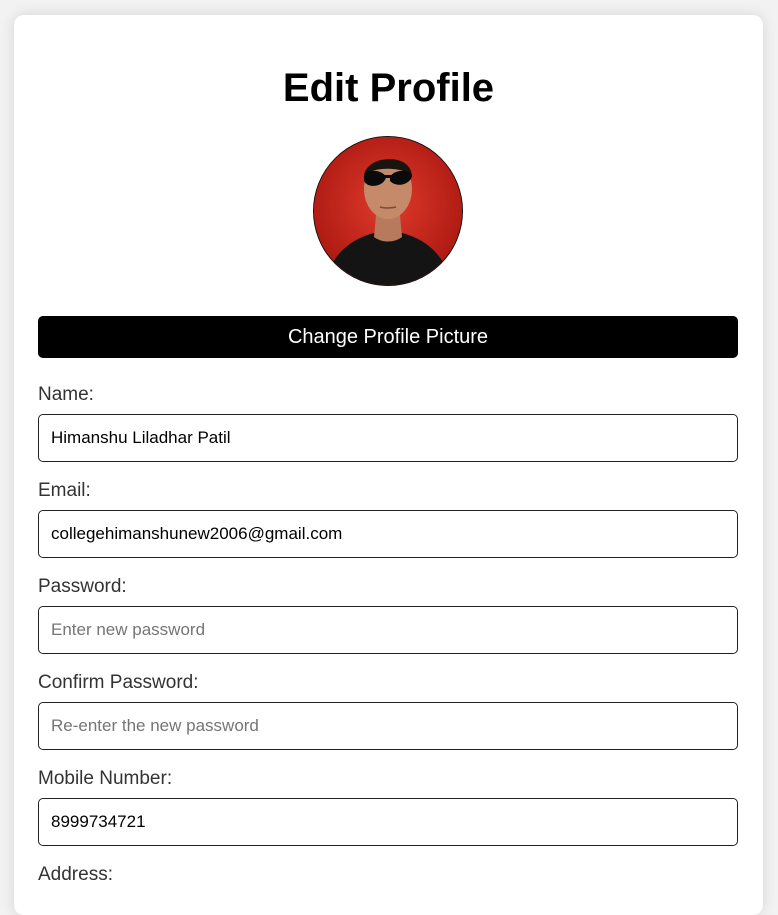 The width and height of the screenshot is (778, 915). Describe the element at coordinates (66, 394) in the screenshot. I see `name-label: Name:` at that location.